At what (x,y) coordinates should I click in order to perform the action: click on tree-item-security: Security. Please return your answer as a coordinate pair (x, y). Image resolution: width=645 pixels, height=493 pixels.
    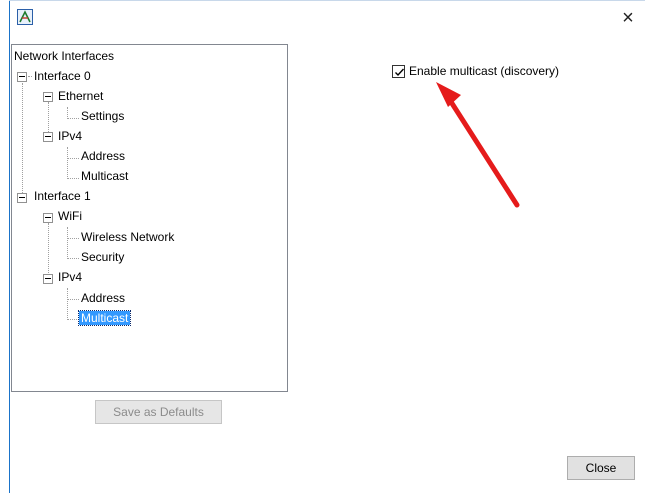
    Looking at the image, I should click on (102, 257).